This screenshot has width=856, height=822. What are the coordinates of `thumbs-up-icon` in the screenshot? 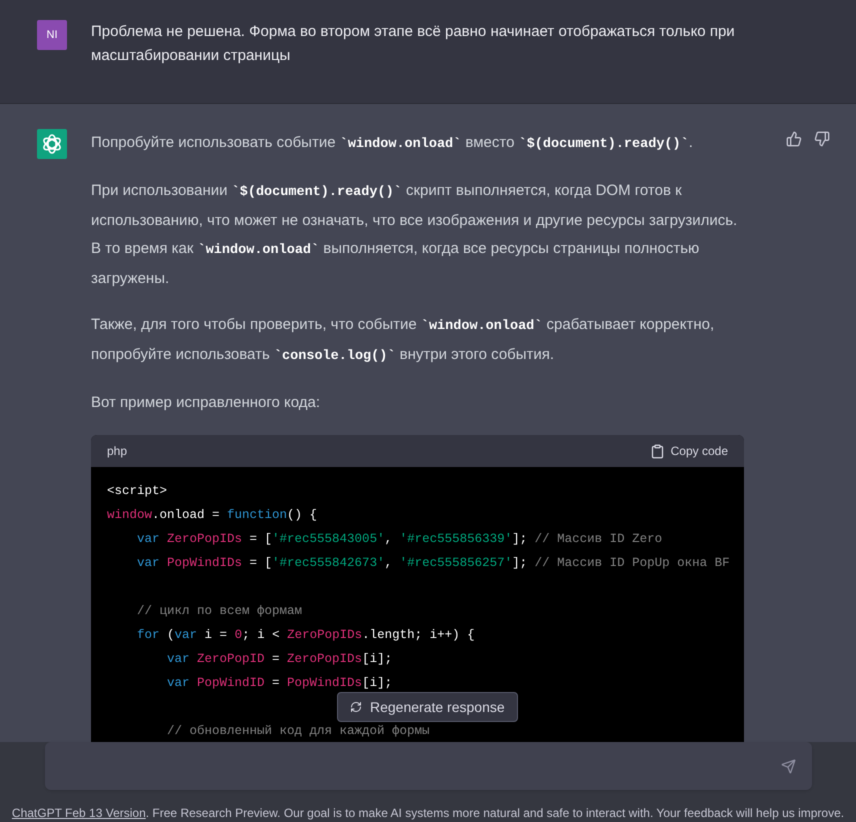 It's located at (794, 139).